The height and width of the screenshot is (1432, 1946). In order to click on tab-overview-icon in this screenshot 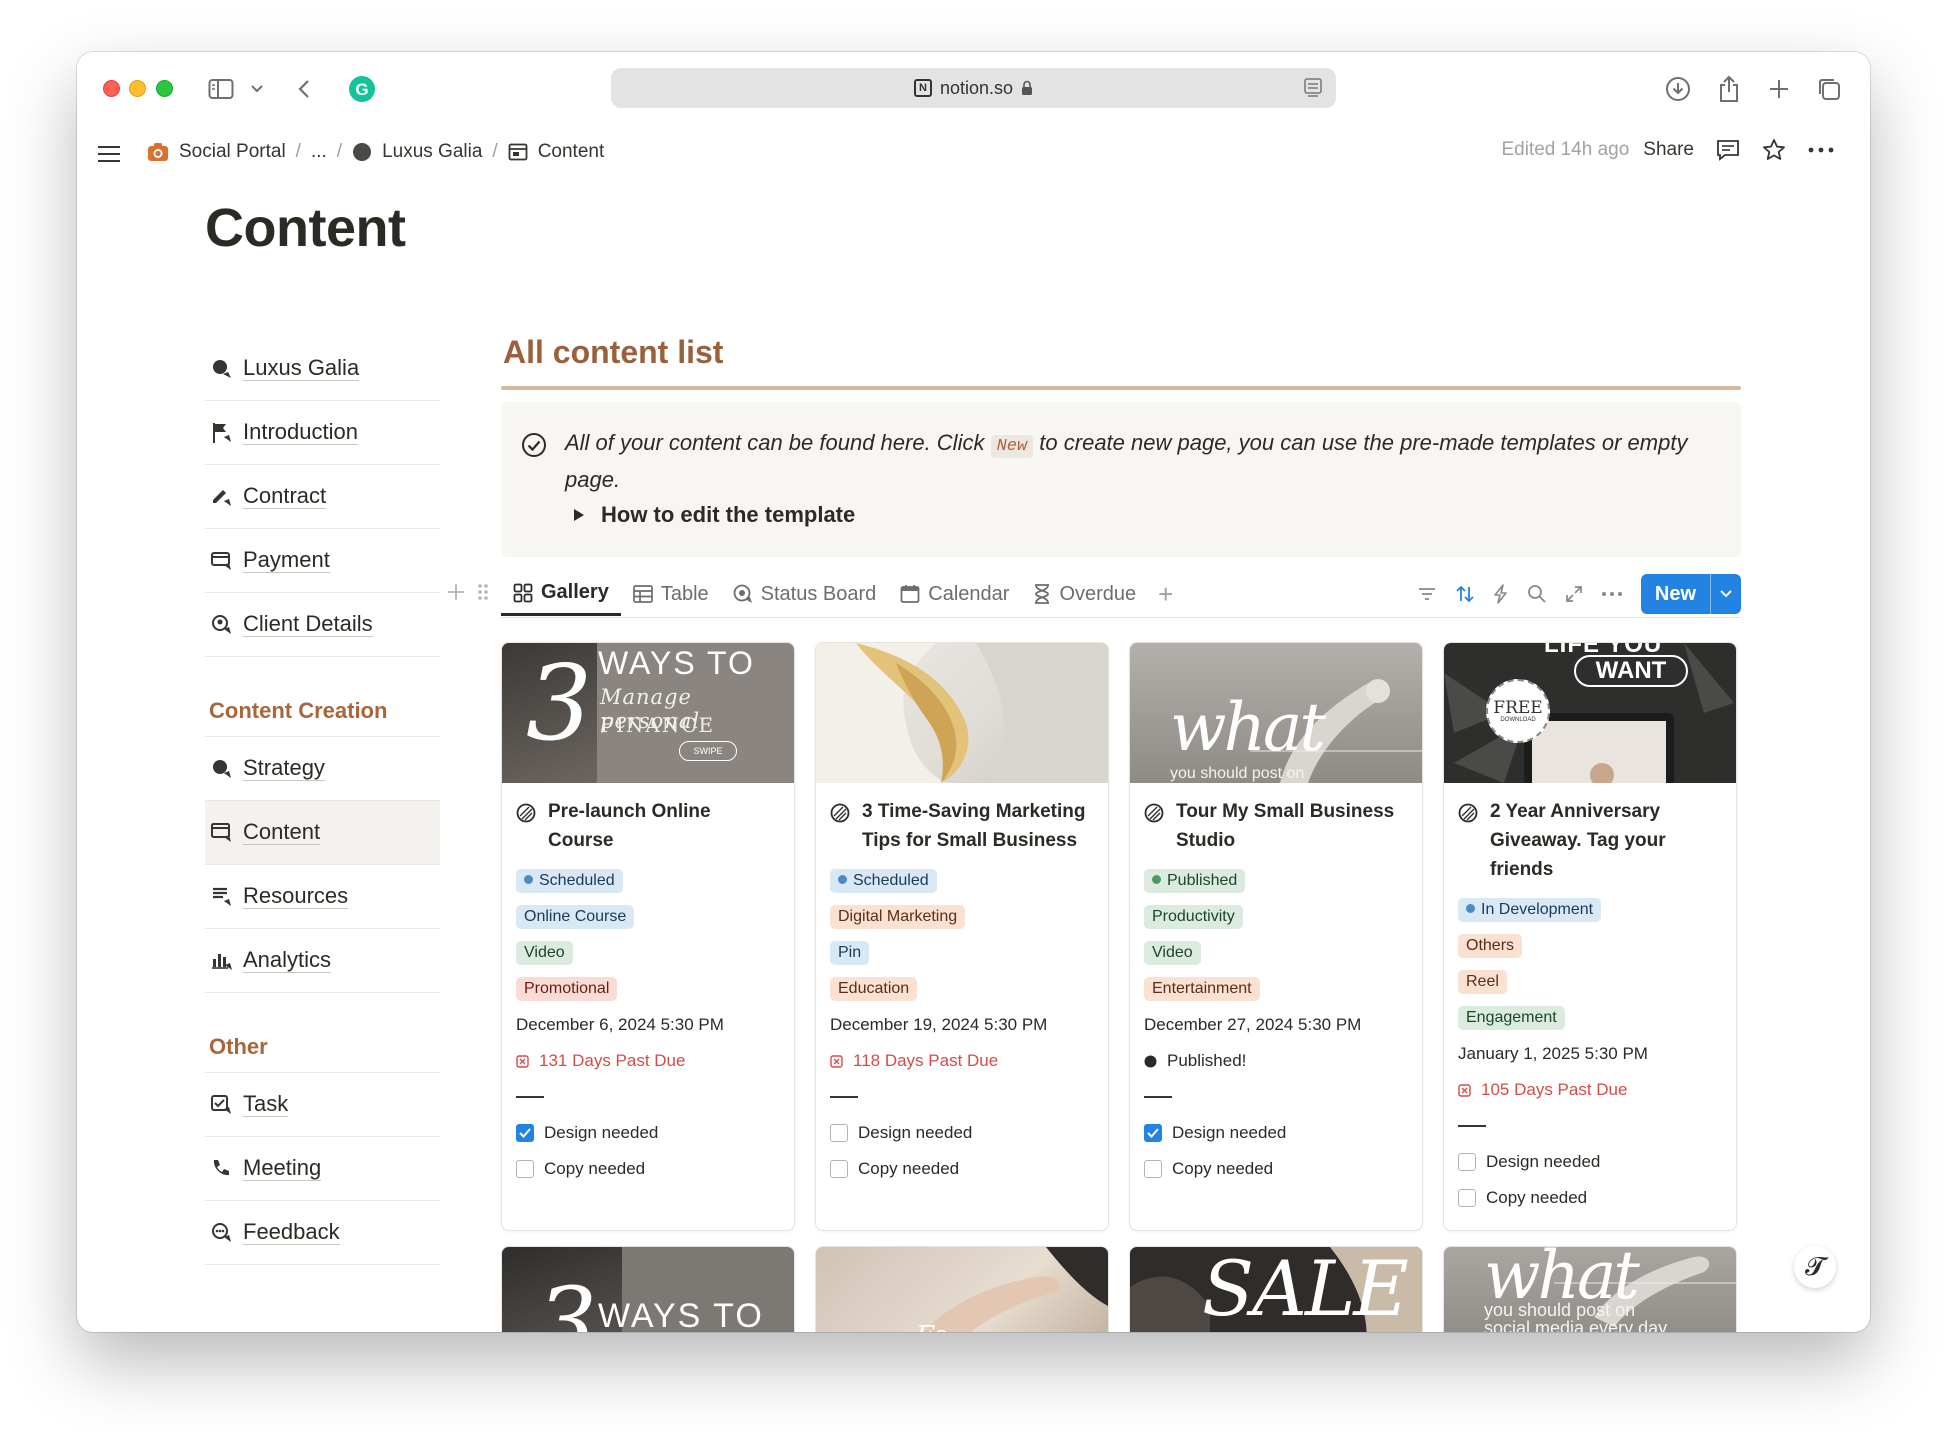, I will do `click(1829, 89)`.